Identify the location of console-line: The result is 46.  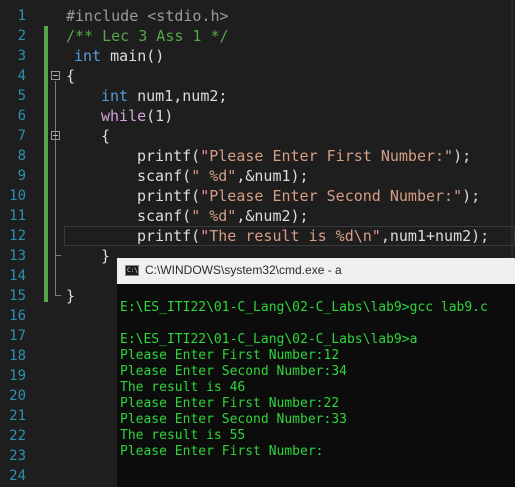
(183, 387).